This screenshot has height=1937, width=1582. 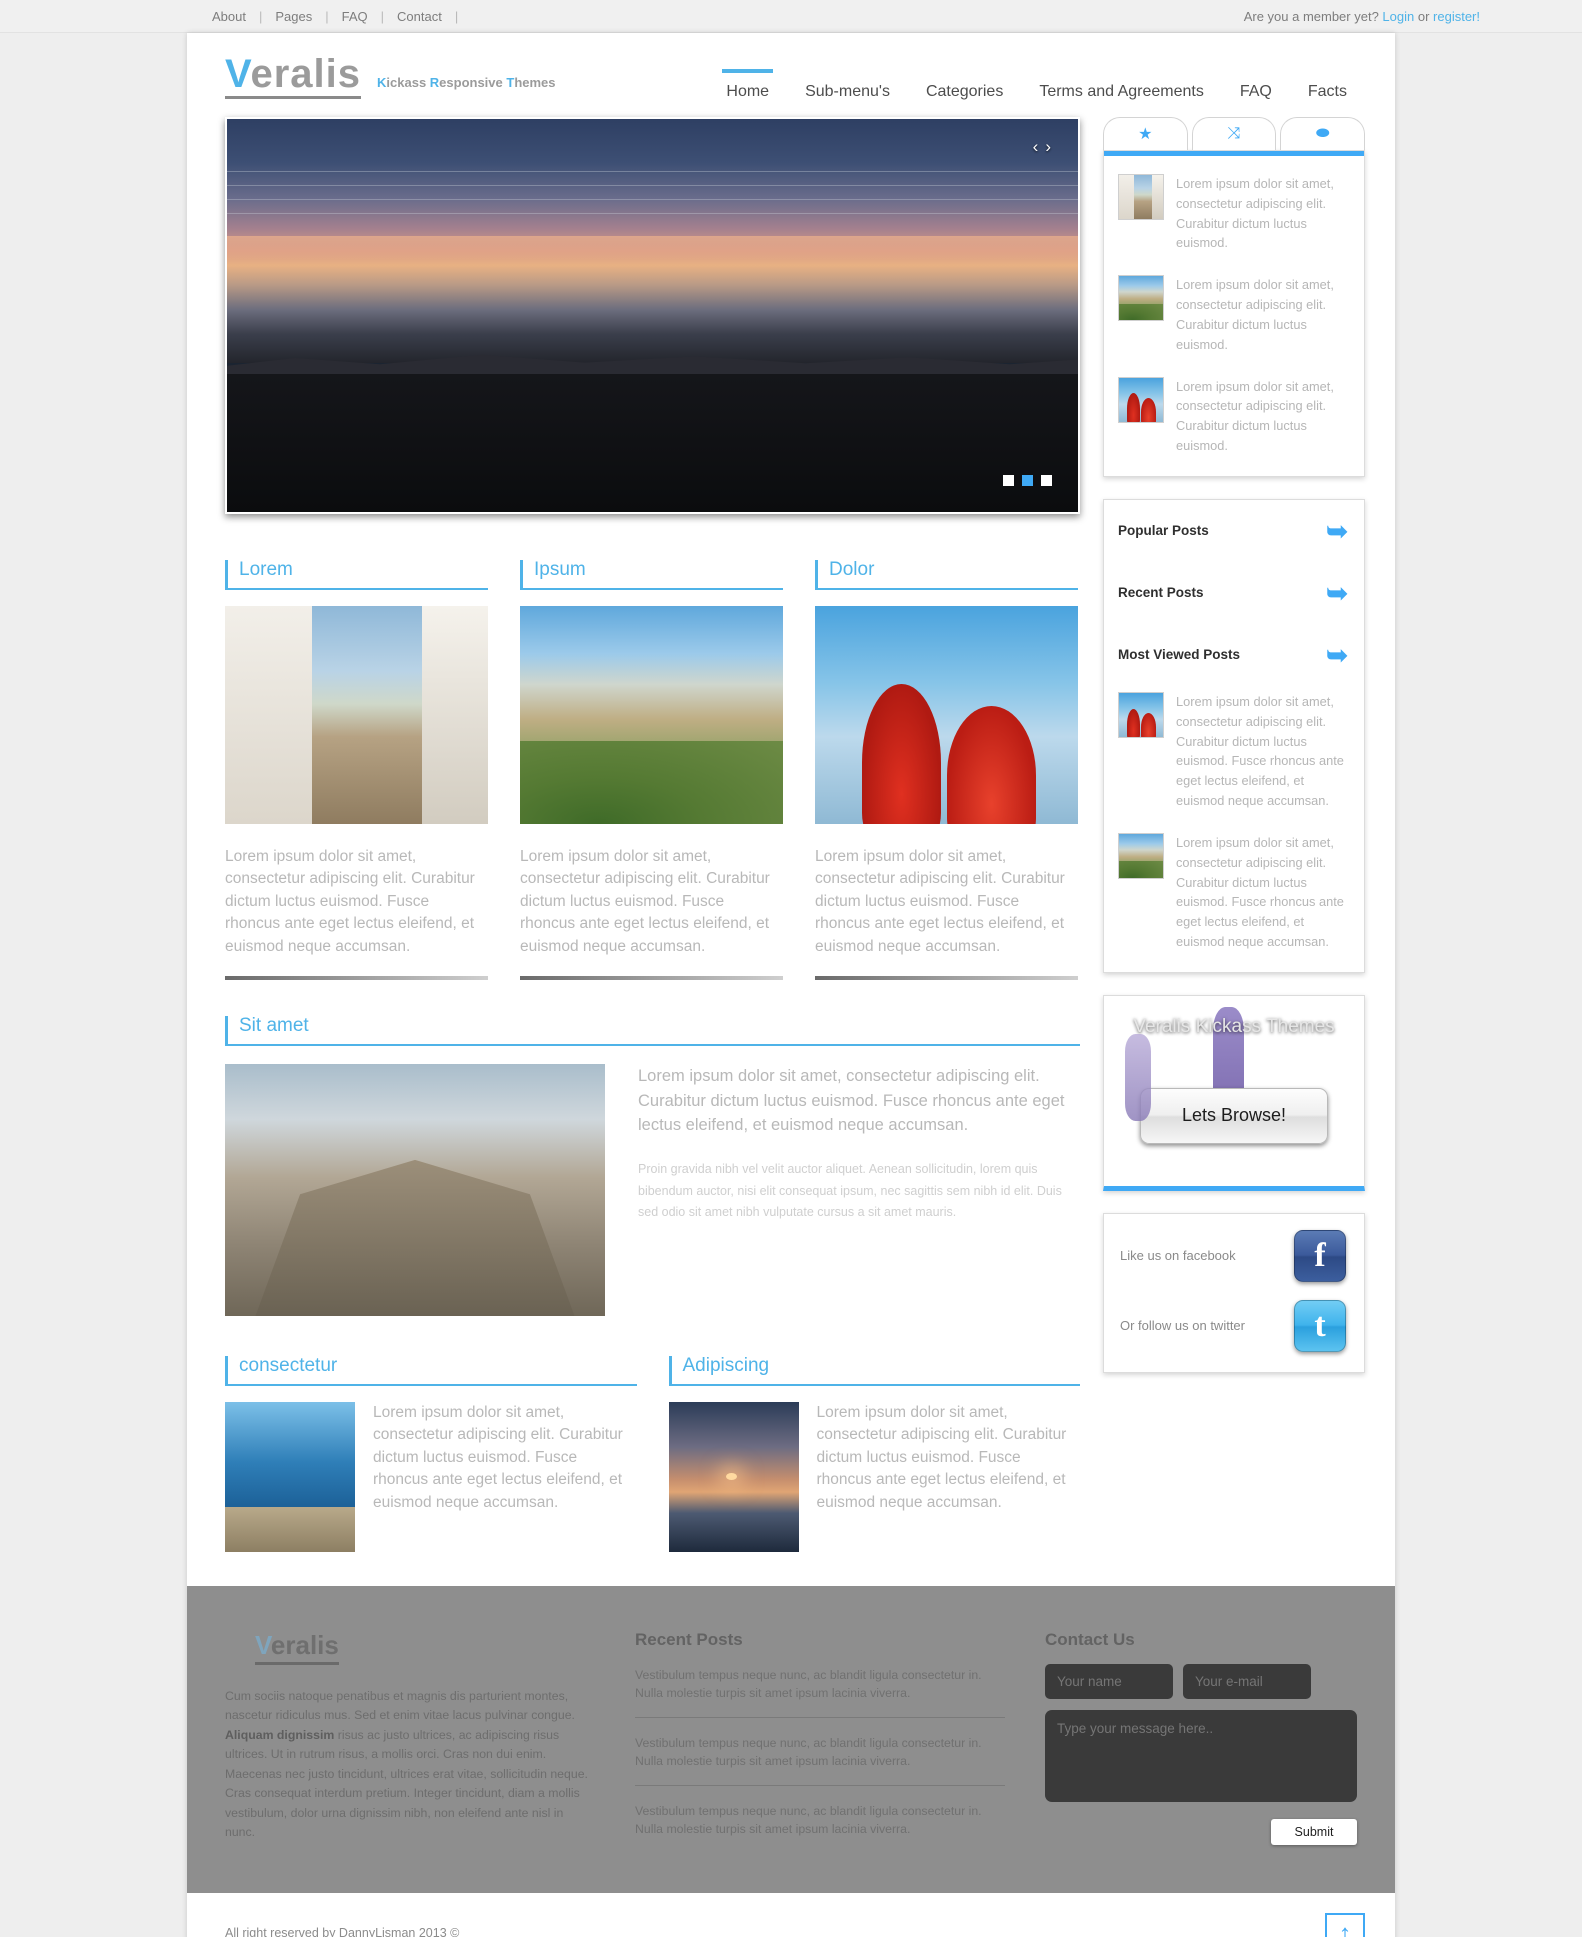 I want to click on register-link: register!, so click(x=1456, y=16).